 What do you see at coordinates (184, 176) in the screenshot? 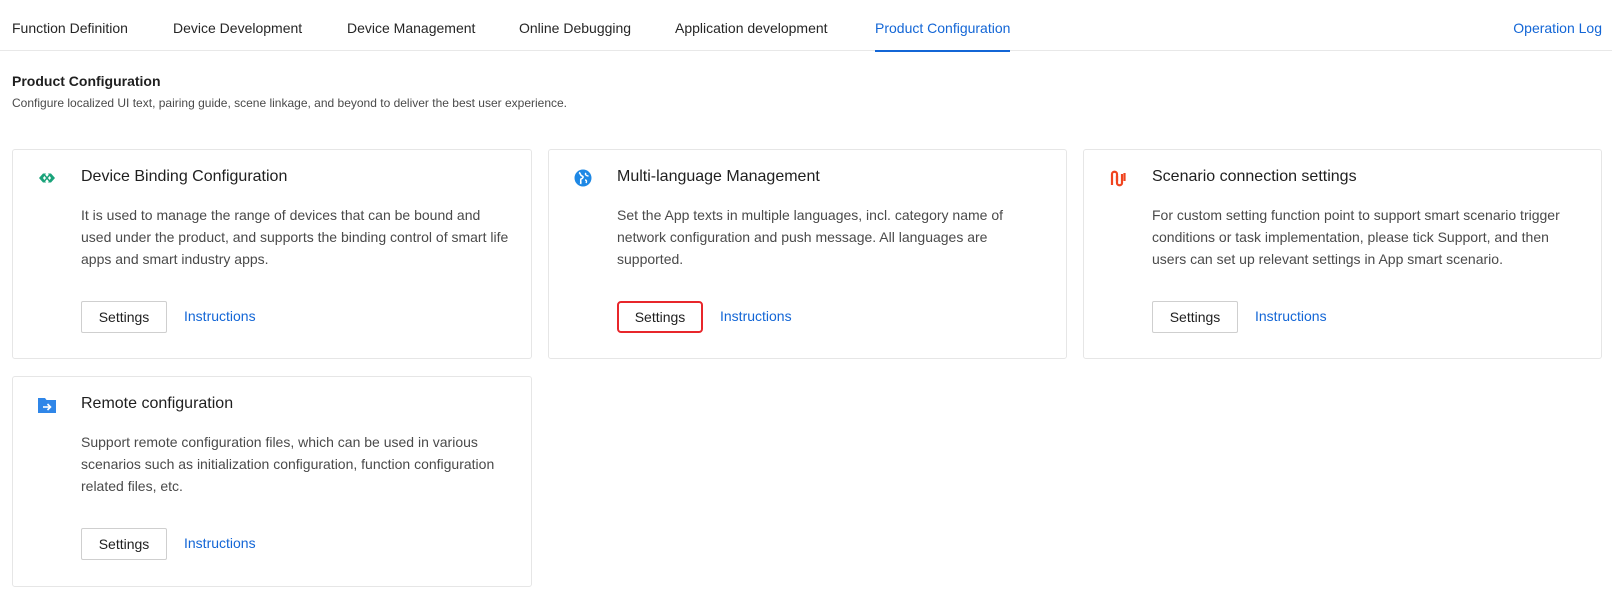
I see `card-title: Device Binding Configuration` at bounding box center [184, 176].